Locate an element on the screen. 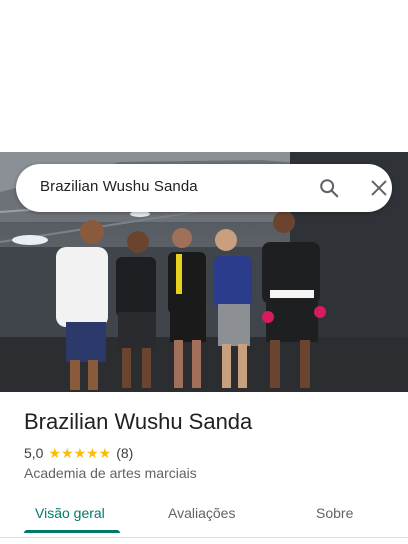 This screenshot has height=544, width=408. rating-value: 5,0 is located at coordinates (34, 453).